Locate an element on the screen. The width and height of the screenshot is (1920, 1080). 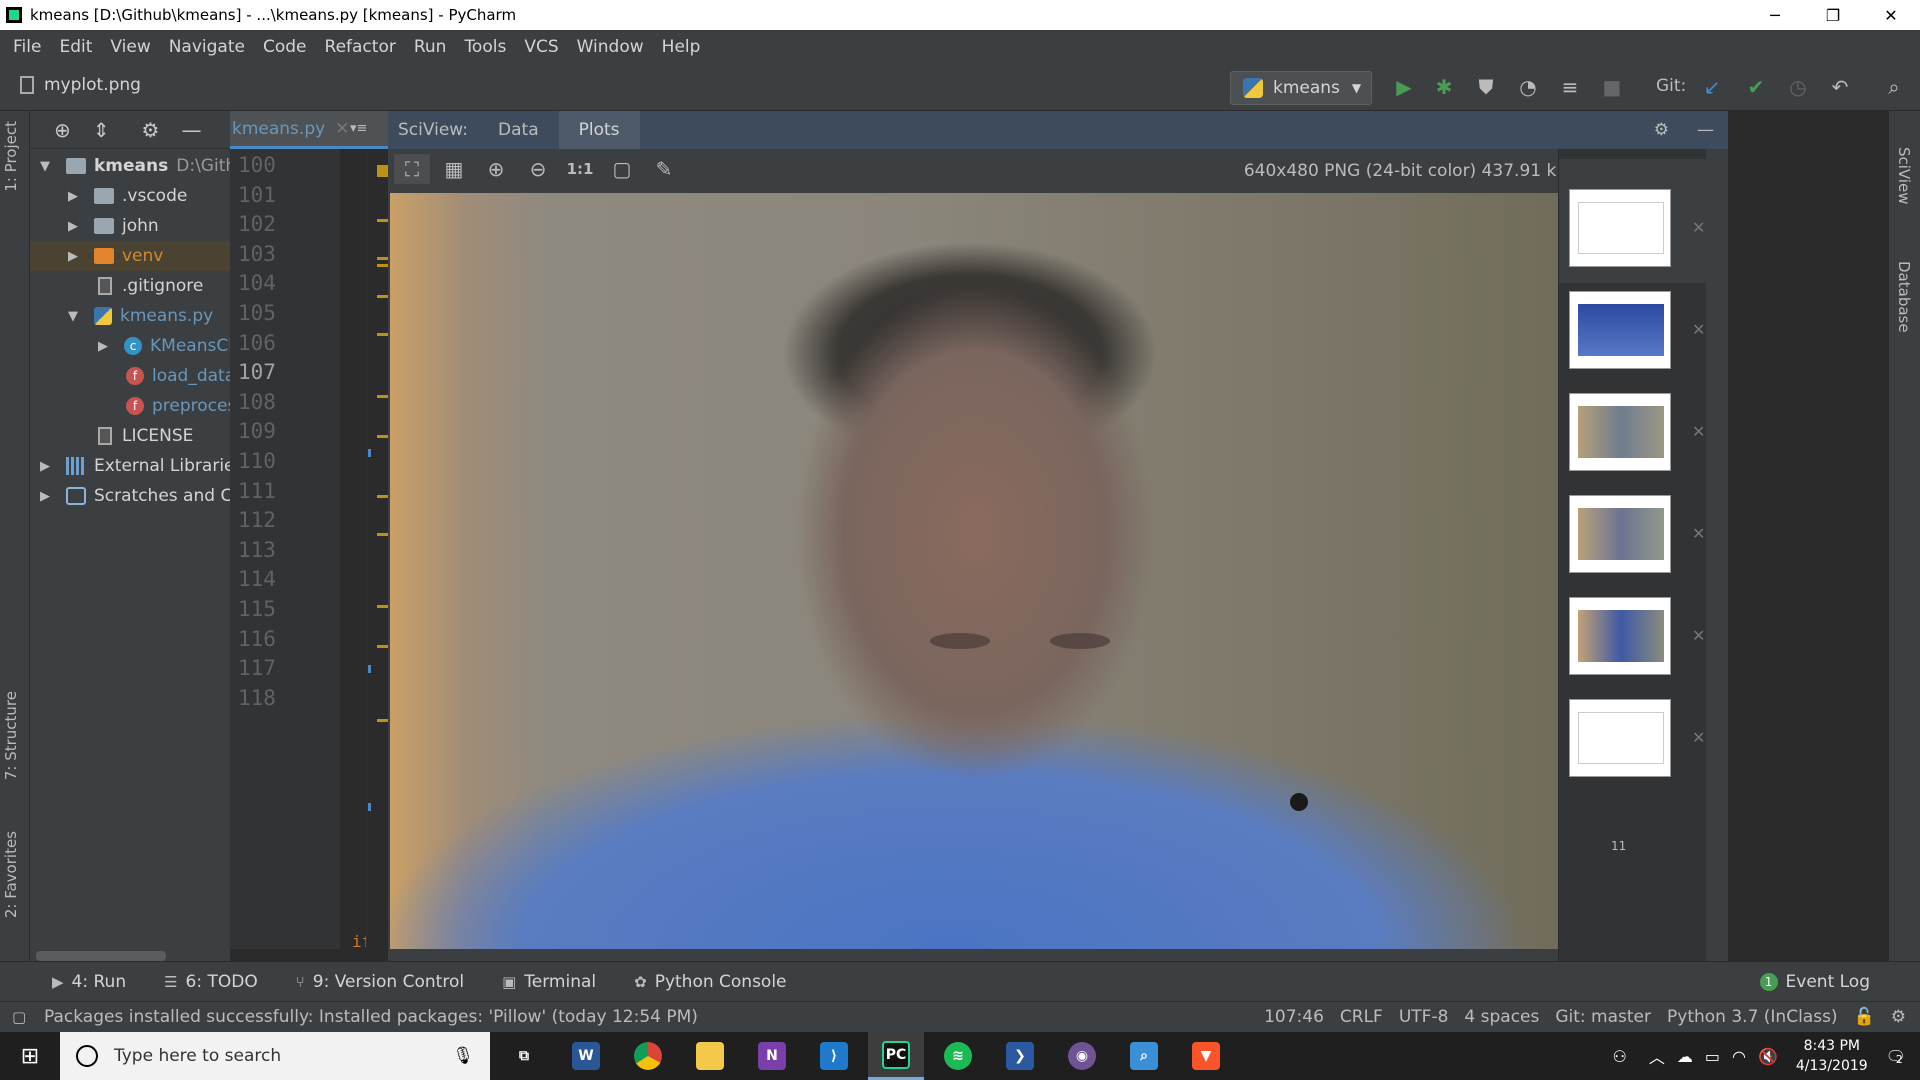
tab-list-icon: ▾≡ is located at coordinates (358, 128).